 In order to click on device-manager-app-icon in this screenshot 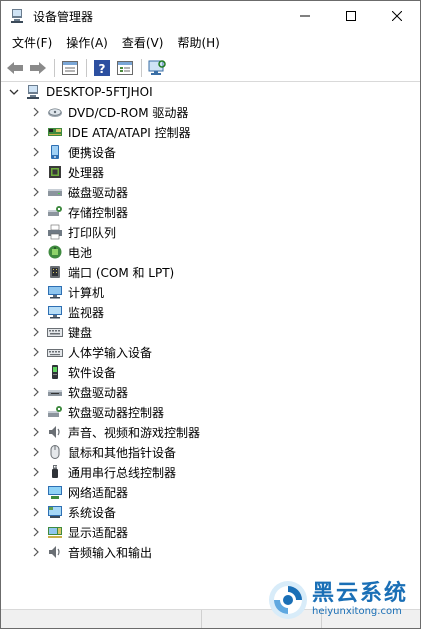, I will do `click(17, 16)`.